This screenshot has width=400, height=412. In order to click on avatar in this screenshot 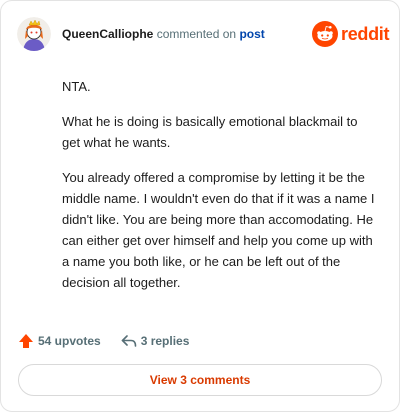, I will do `click(34, 34)`.